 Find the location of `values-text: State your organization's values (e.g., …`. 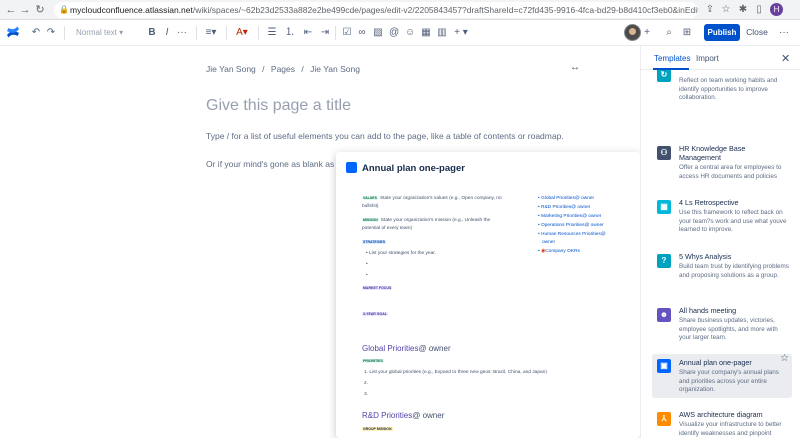

values-text: State your organization's values (e.g., … is located at coordinates (440, 198).